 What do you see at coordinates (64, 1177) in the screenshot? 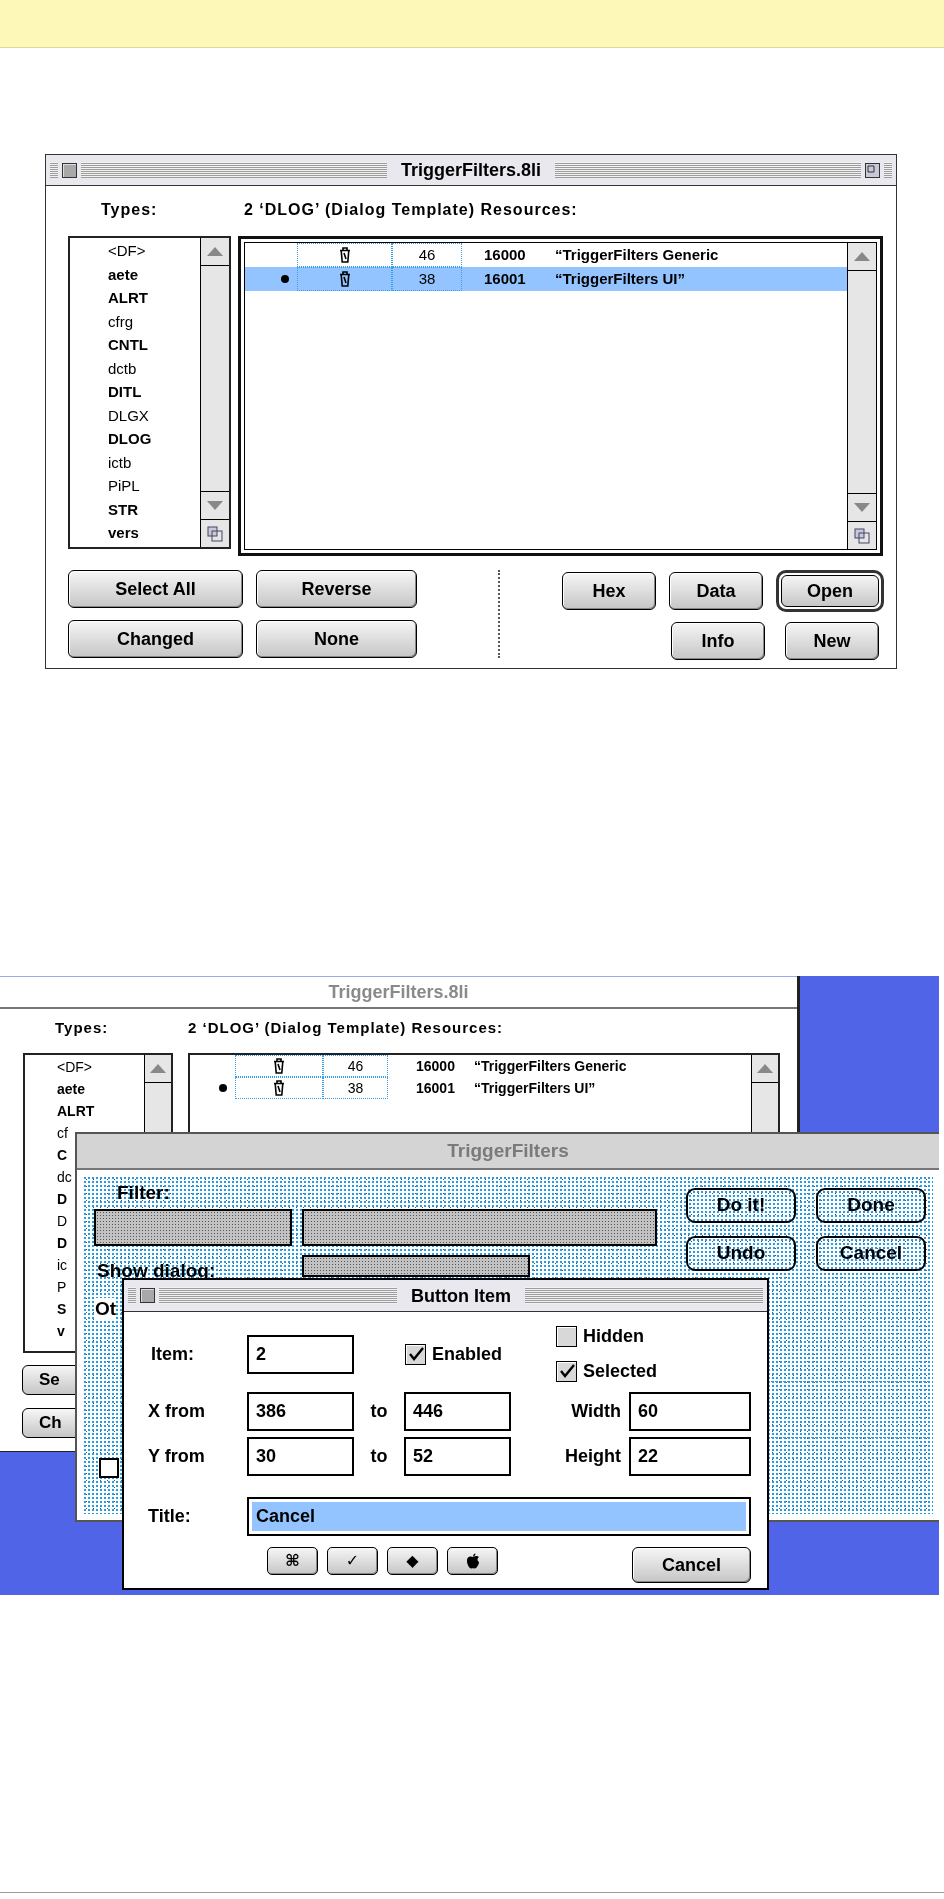
I see `type-list-item: dc` at bounding box center [64, 1177].